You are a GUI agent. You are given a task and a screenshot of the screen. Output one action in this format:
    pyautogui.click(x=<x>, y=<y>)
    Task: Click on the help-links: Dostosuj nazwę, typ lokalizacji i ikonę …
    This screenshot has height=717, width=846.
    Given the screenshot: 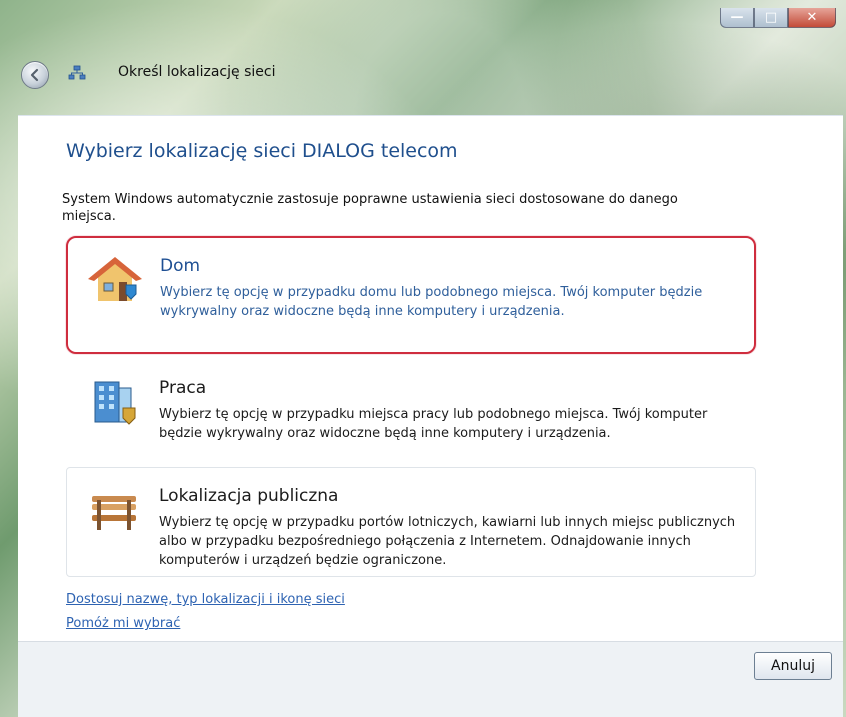 What is the action you would take?
    pyautogui.click(x=205, y=612)
    